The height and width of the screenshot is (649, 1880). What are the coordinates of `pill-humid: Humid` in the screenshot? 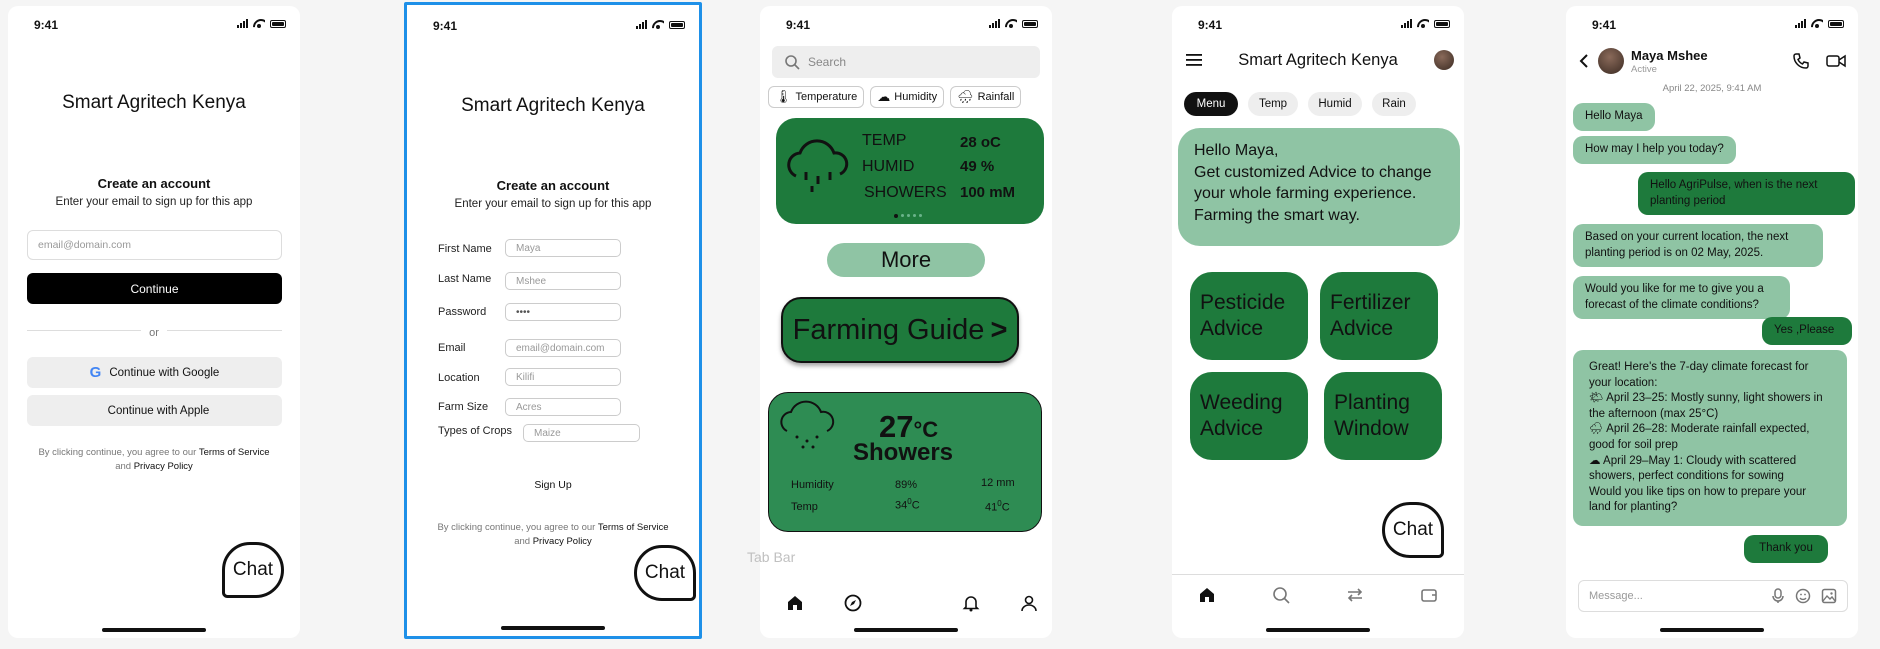 It's located at (1335, 104).